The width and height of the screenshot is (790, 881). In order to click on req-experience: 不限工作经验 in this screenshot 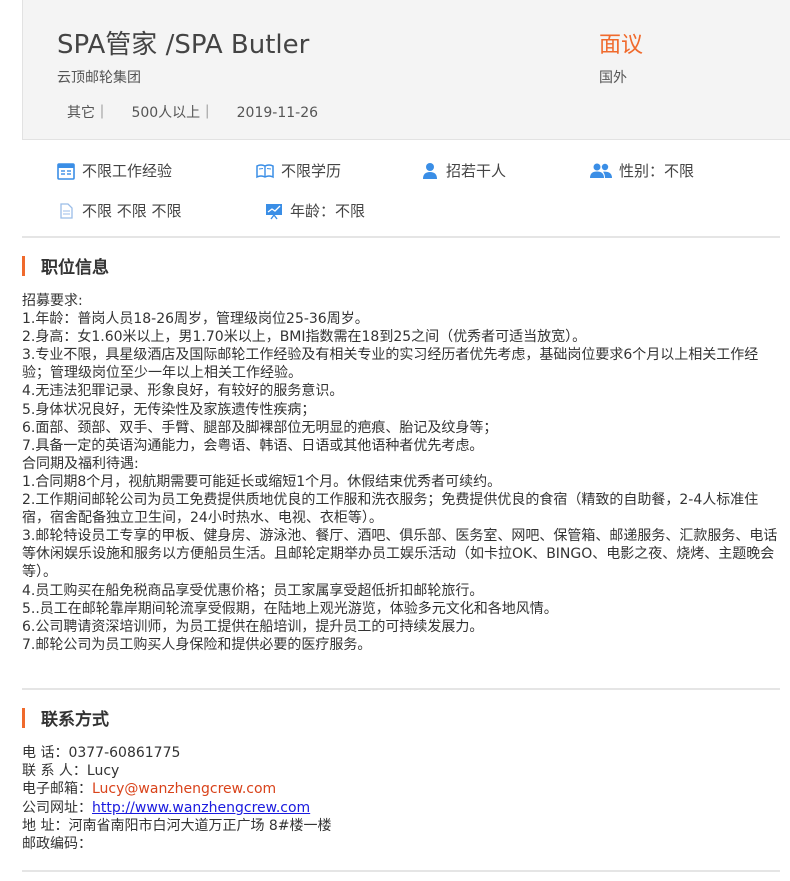, I will do `click(114, 170)`.